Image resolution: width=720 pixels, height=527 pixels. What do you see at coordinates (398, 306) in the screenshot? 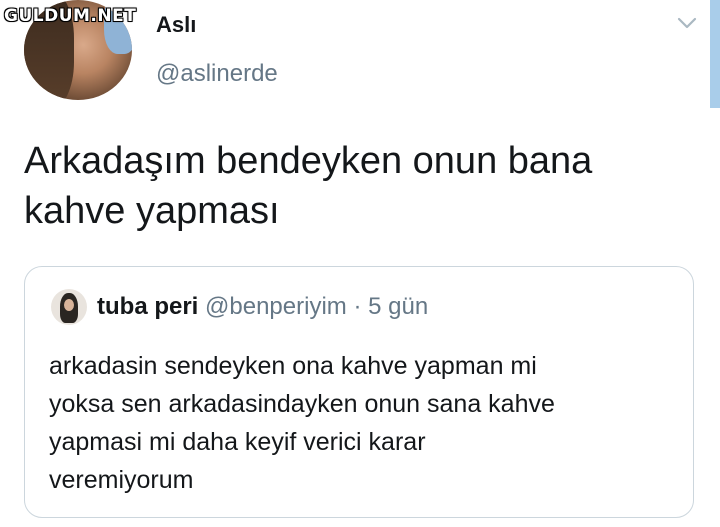
I see `quoted-timestamp: 5 gün` at bounding box center [398, 306].